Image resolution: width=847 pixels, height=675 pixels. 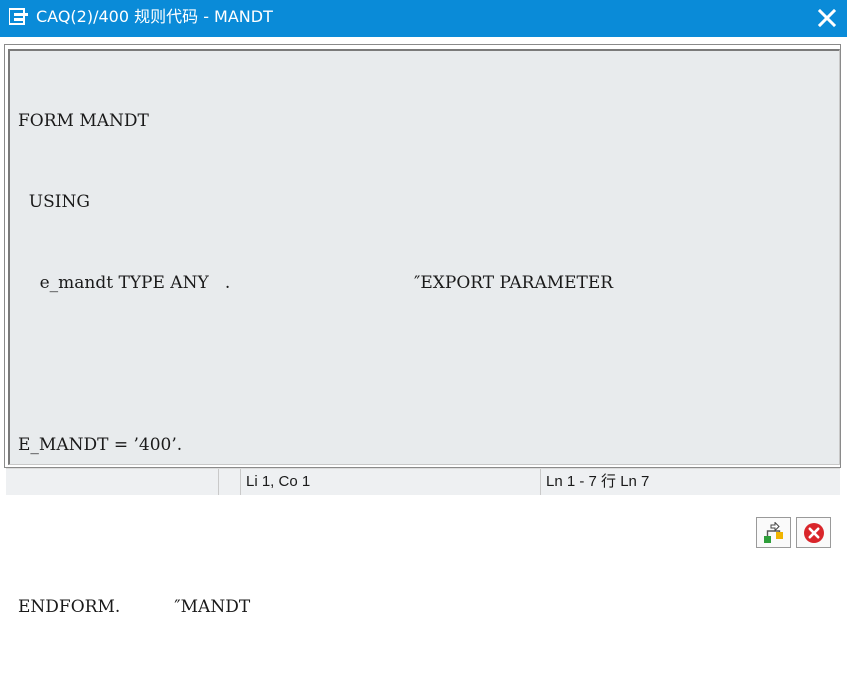 What do you see at coordinates (690, 482) in the screenshot?
I see `line-range: Ln 1 - 7 行 Ln 7` at bounding box center [690, 482].